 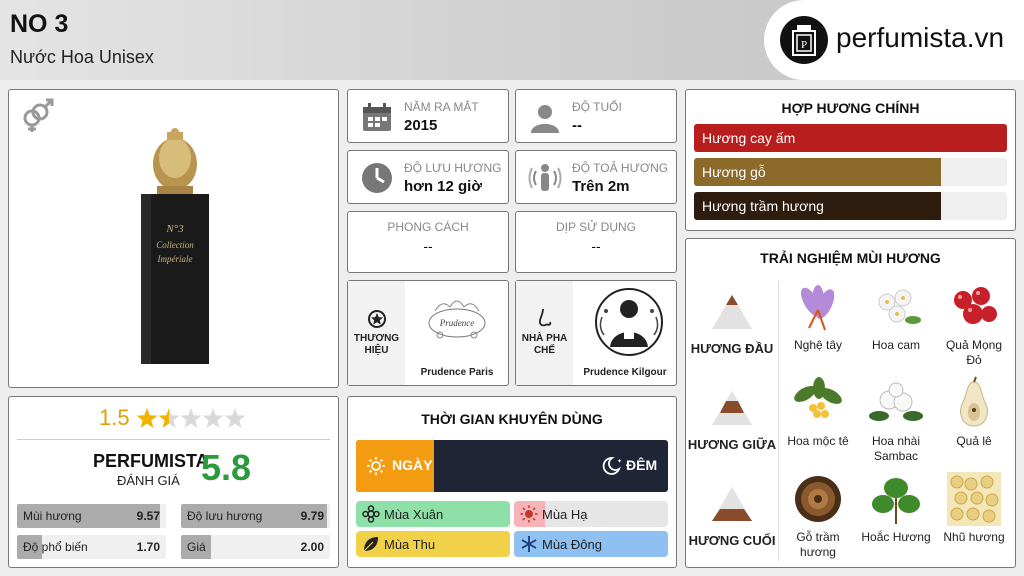 I want to click on middle-notes-label: HƯƠNG GIỮA, so click(x=732, y=444).